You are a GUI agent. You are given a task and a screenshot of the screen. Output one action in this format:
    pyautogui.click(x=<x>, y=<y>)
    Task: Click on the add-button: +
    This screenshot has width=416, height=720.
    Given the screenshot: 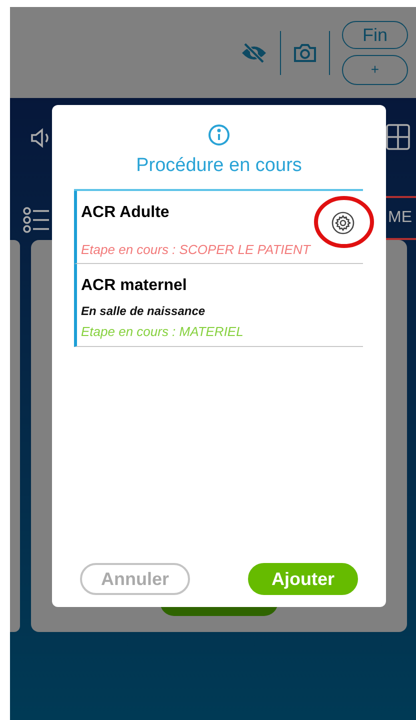 What is the action you would take?
    pyautogui.click(x=375, y=69)
    